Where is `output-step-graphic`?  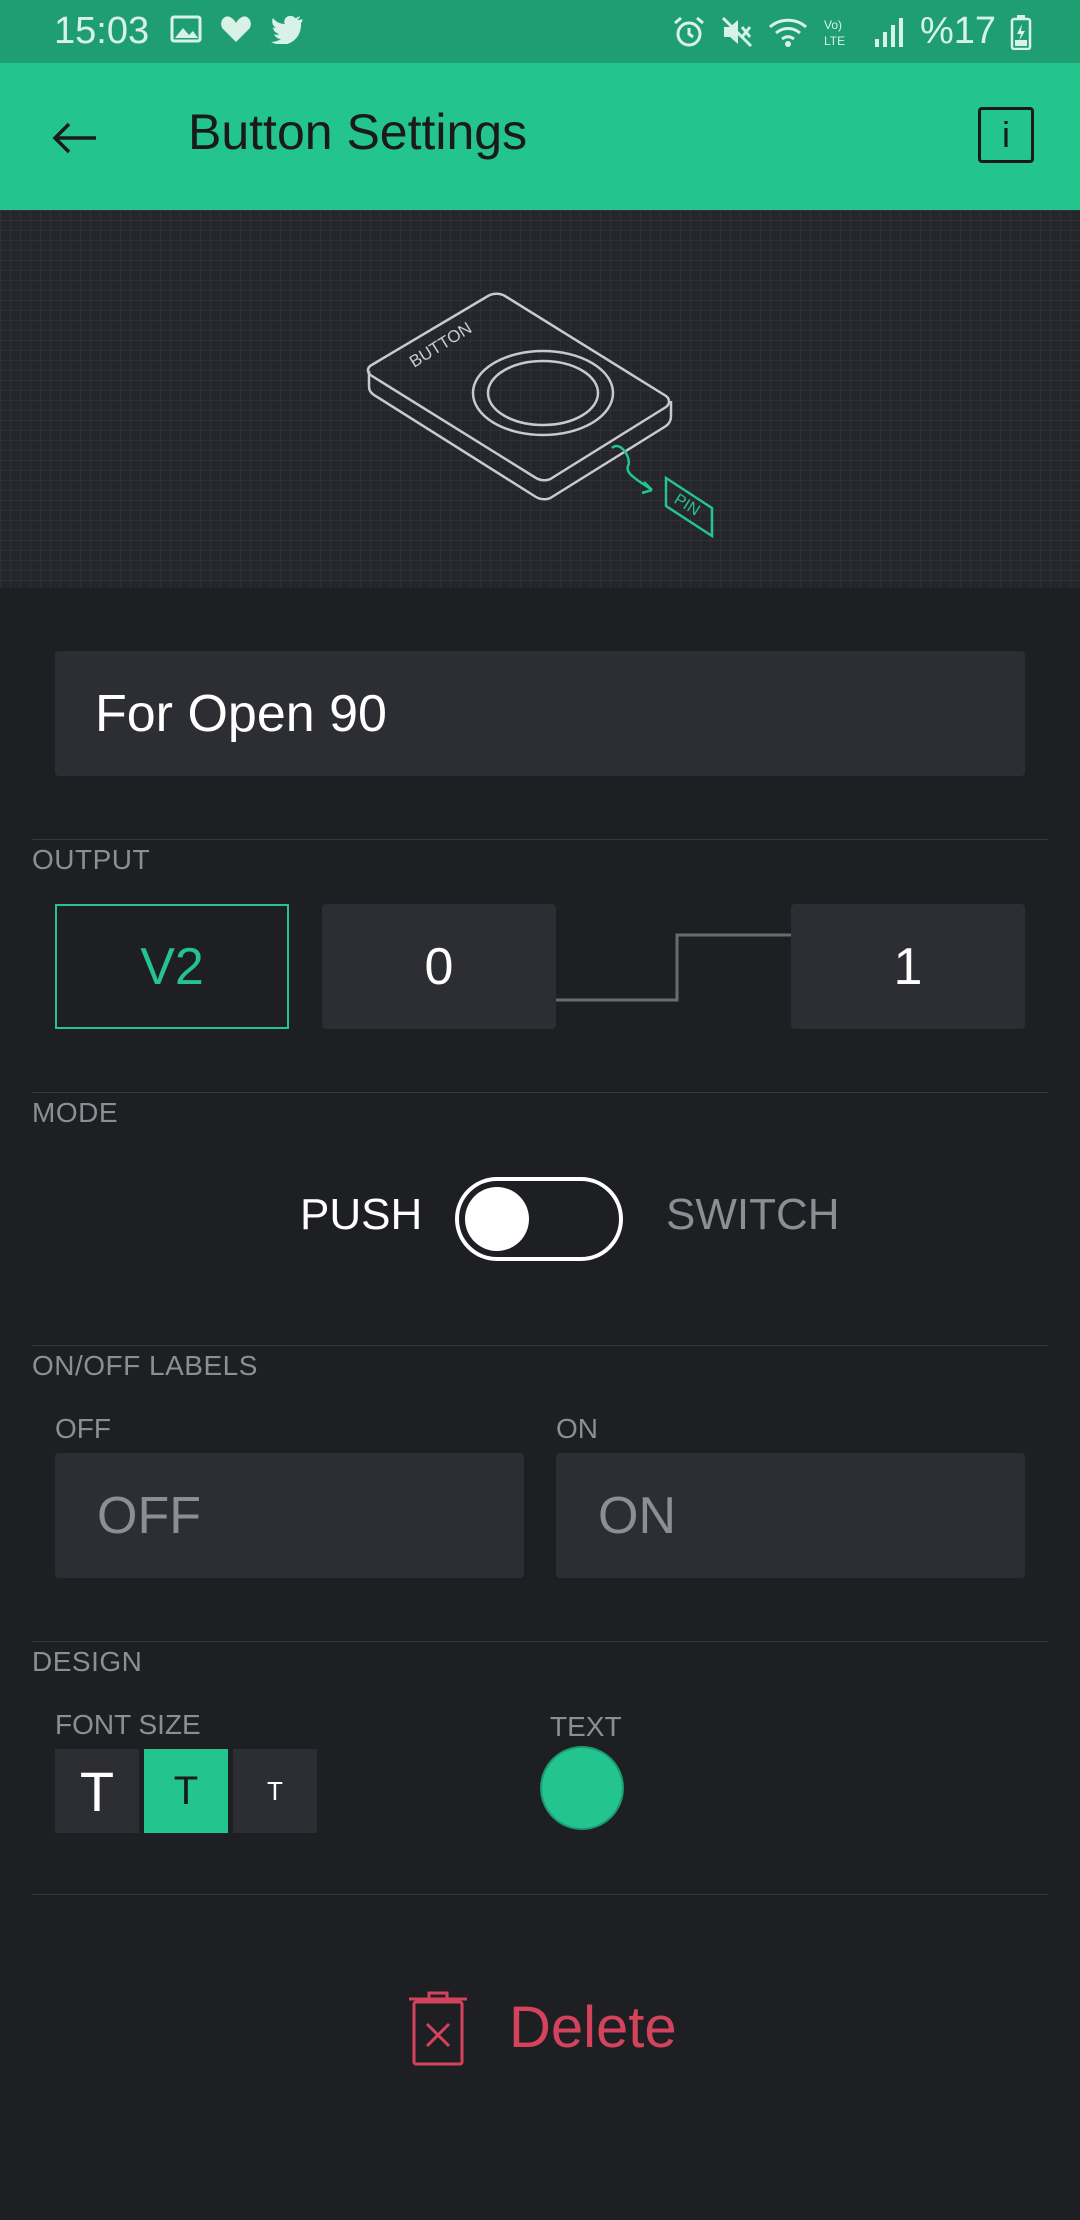
output-step-graphic is located at coordinates (674, 967).